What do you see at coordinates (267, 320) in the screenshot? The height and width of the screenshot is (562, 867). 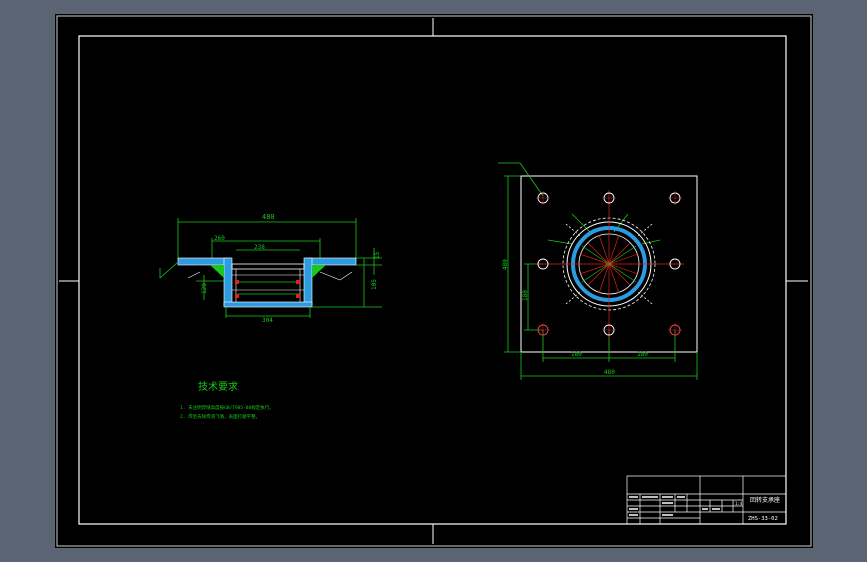 I see `dim-bottom-label: 304` at bounding box center [267, 320].